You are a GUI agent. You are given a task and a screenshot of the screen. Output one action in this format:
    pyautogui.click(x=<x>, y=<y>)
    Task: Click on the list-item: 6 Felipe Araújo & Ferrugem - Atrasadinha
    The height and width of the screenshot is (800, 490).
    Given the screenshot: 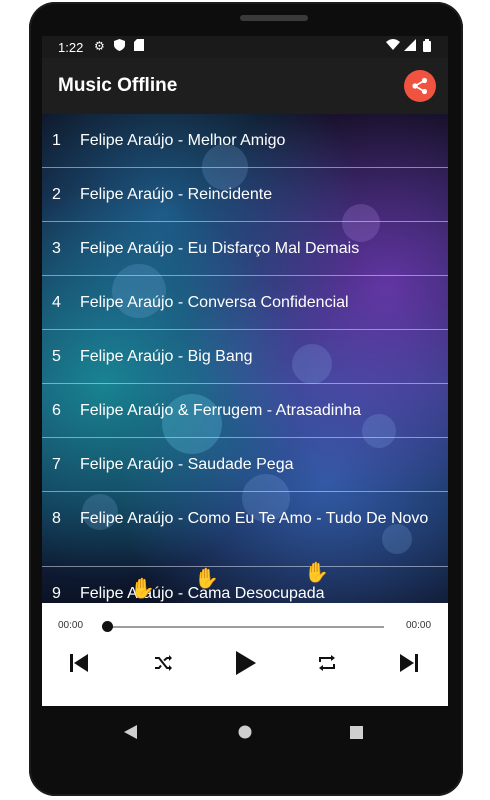 What is the action you would take?
    pyautogui.click(x=245, y=411)
    